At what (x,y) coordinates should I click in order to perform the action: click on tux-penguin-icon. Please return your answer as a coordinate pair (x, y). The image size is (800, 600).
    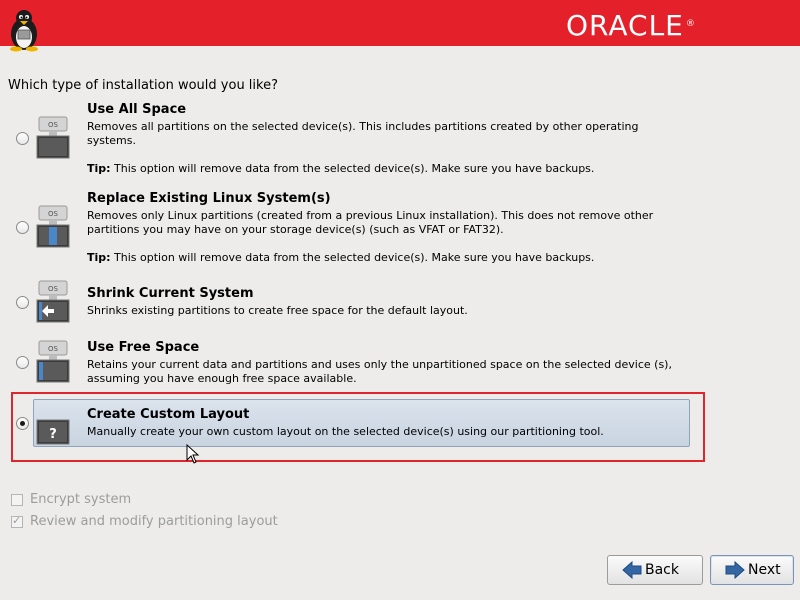
    Looking at the image, I should click on (24, 31).